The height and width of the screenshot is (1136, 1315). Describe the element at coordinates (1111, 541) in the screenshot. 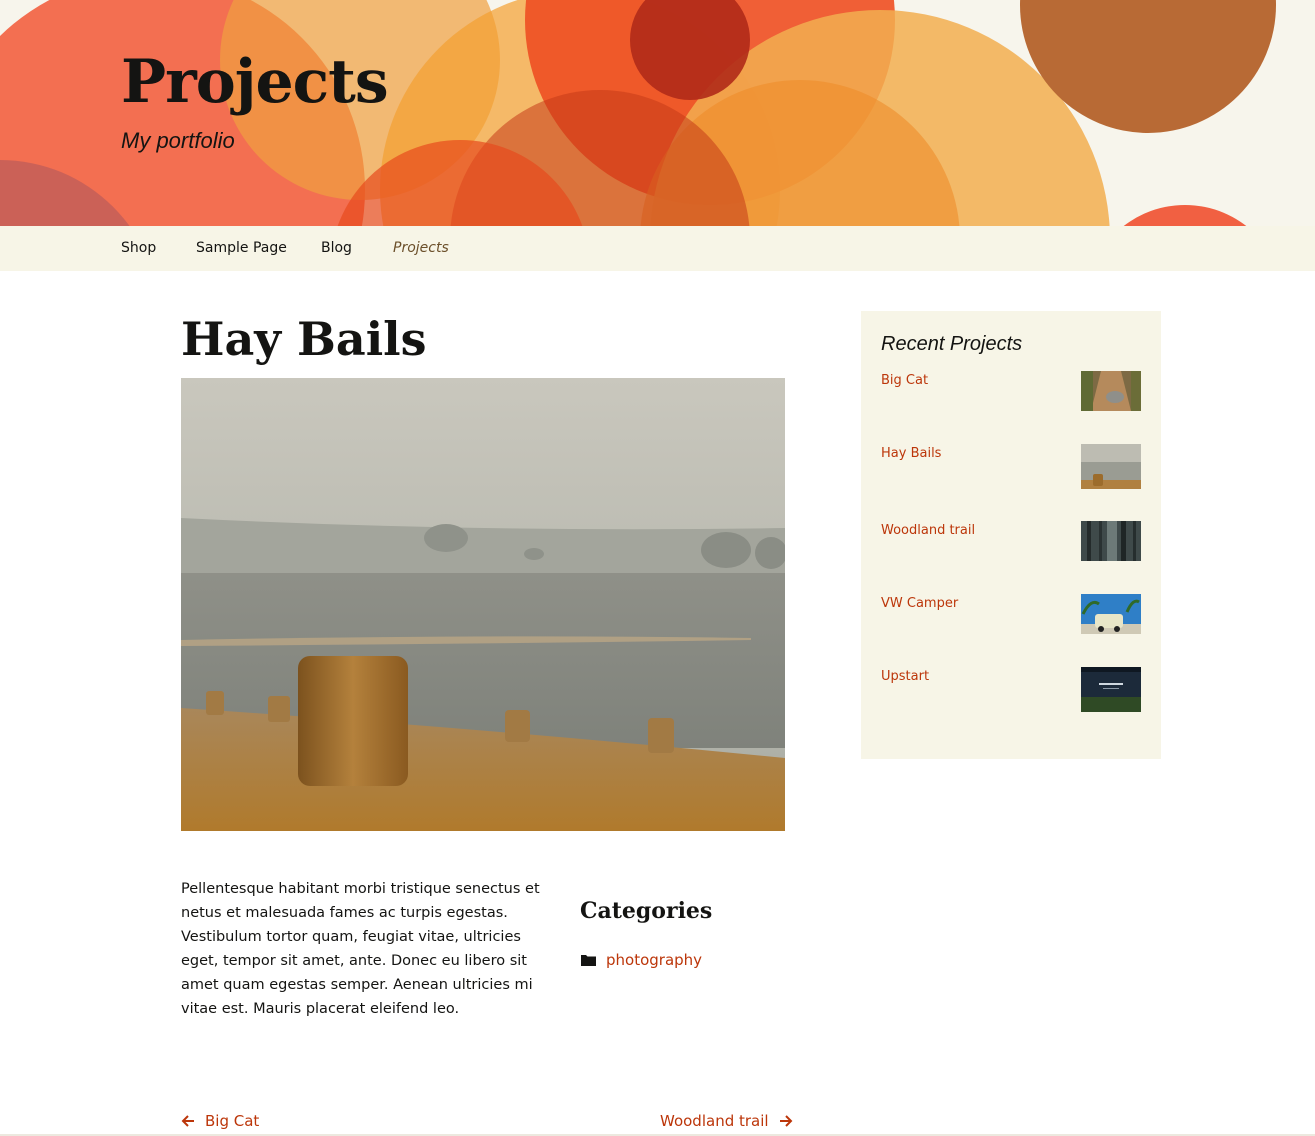

I see `recent-project-thumb-woodland-trail` at that location.